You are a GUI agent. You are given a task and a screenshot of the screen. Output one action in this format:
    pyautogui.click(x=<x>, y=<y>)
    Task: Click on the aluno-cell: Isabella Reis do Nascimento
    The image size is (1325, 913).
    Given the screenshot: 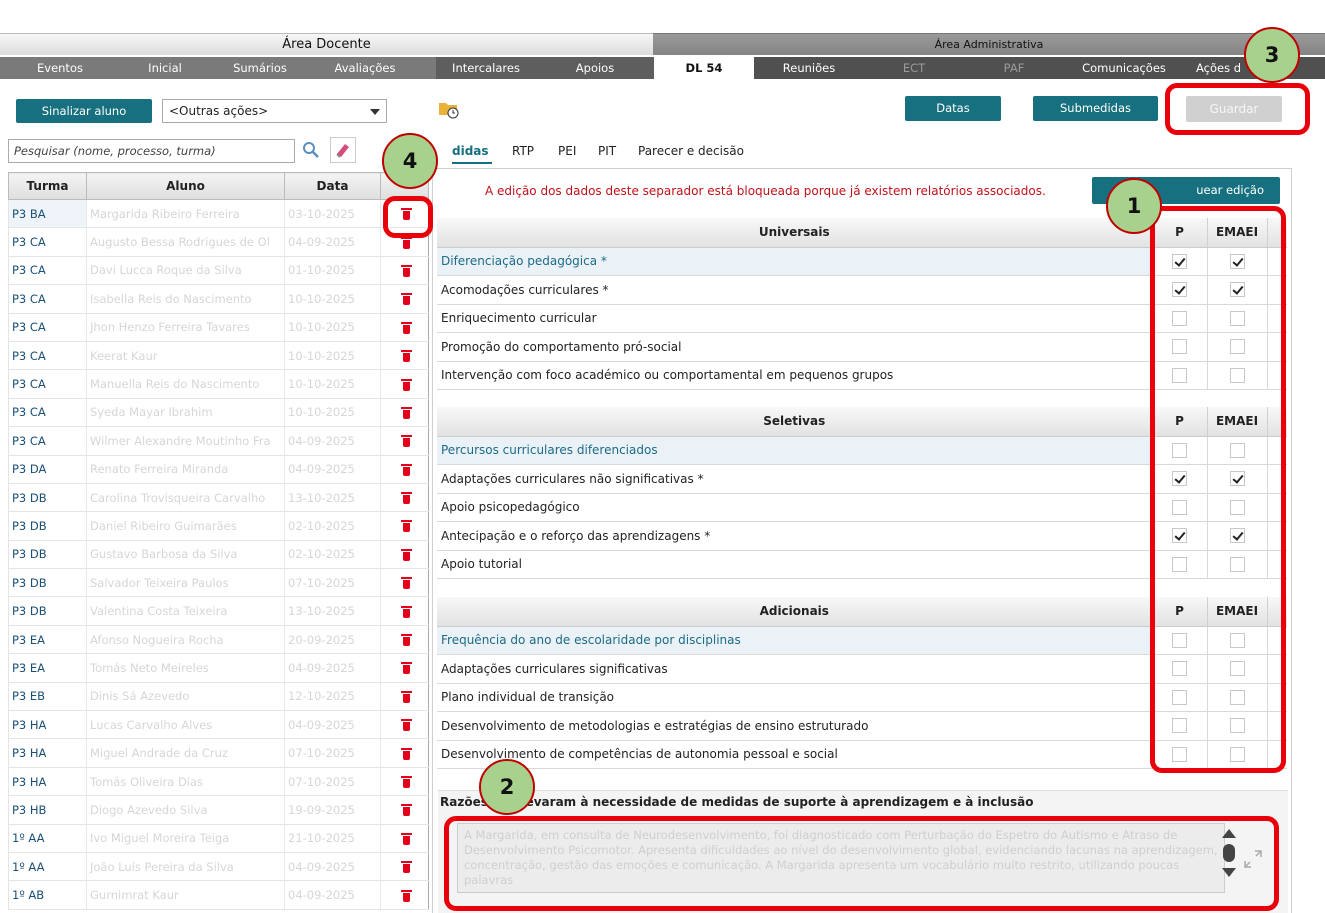 What is the action you would take?
    pyautogui.click(x=185, y=299)
    